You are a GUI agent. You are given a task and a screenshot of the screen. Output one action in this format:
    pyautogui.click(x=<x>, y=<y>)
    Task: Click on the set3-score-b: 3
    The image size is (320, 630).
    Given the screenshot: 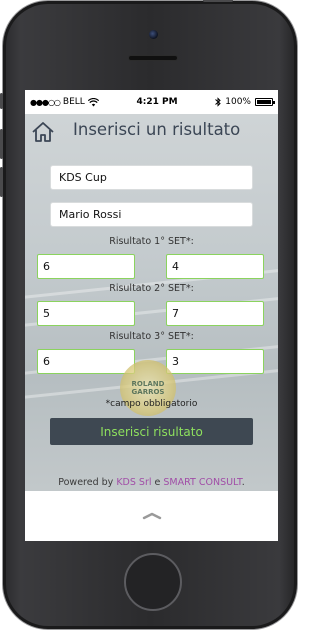 What is the action you would take?
    pyautogui.click(x=215, y=361)
    